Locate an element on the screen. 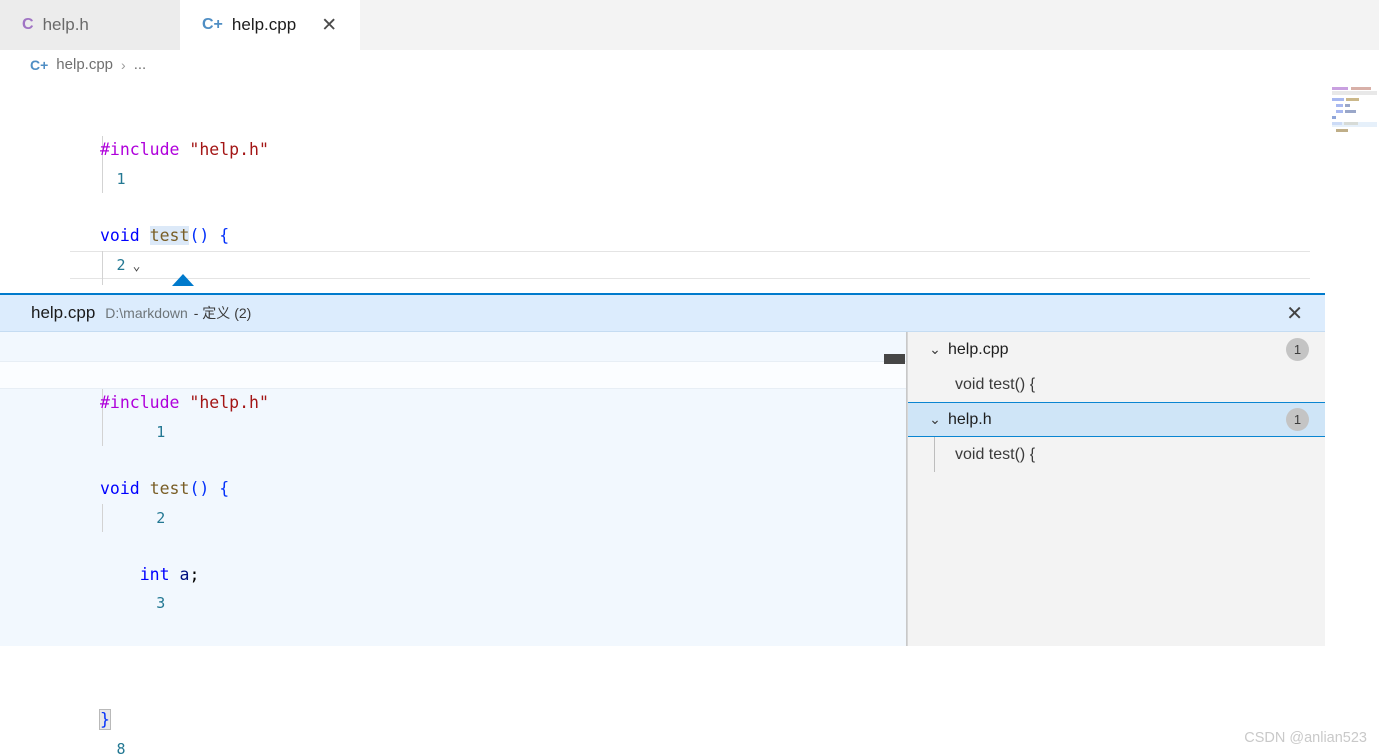 The height and width of the screenshot is (754, 1379). c-file-icon: C is located at coordinates (28, 24).